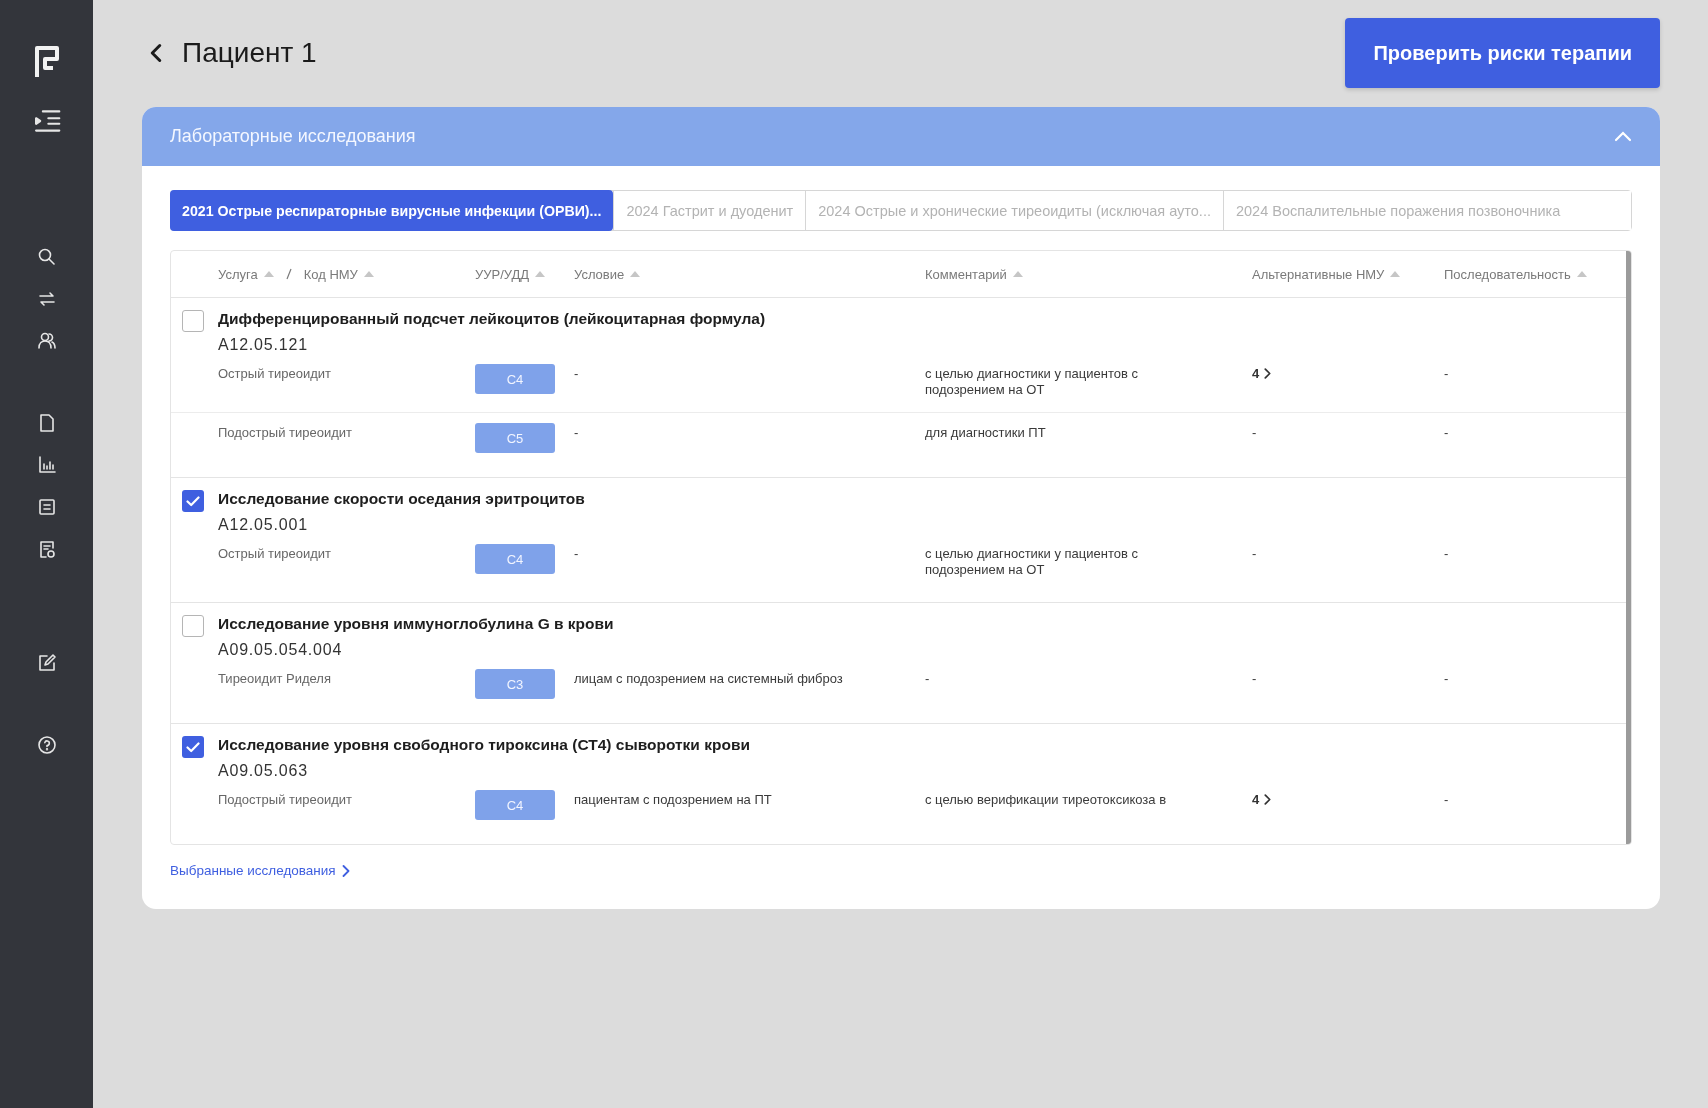  Describe the element at coordinates (1046, 799) in the screenshot. I see `comment-text: с целью верификации тиреотоксикоза в` at that location.